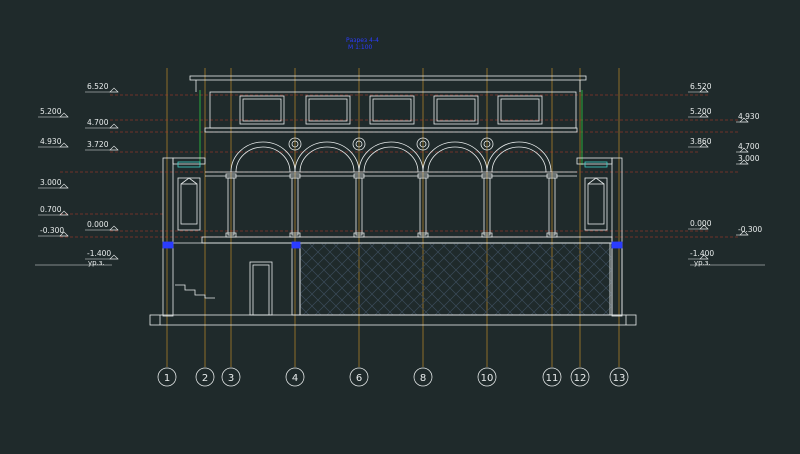 This screenshot has width=800, height=454. I want to click on drawing-scale: М 1:100, so click(360, 47).